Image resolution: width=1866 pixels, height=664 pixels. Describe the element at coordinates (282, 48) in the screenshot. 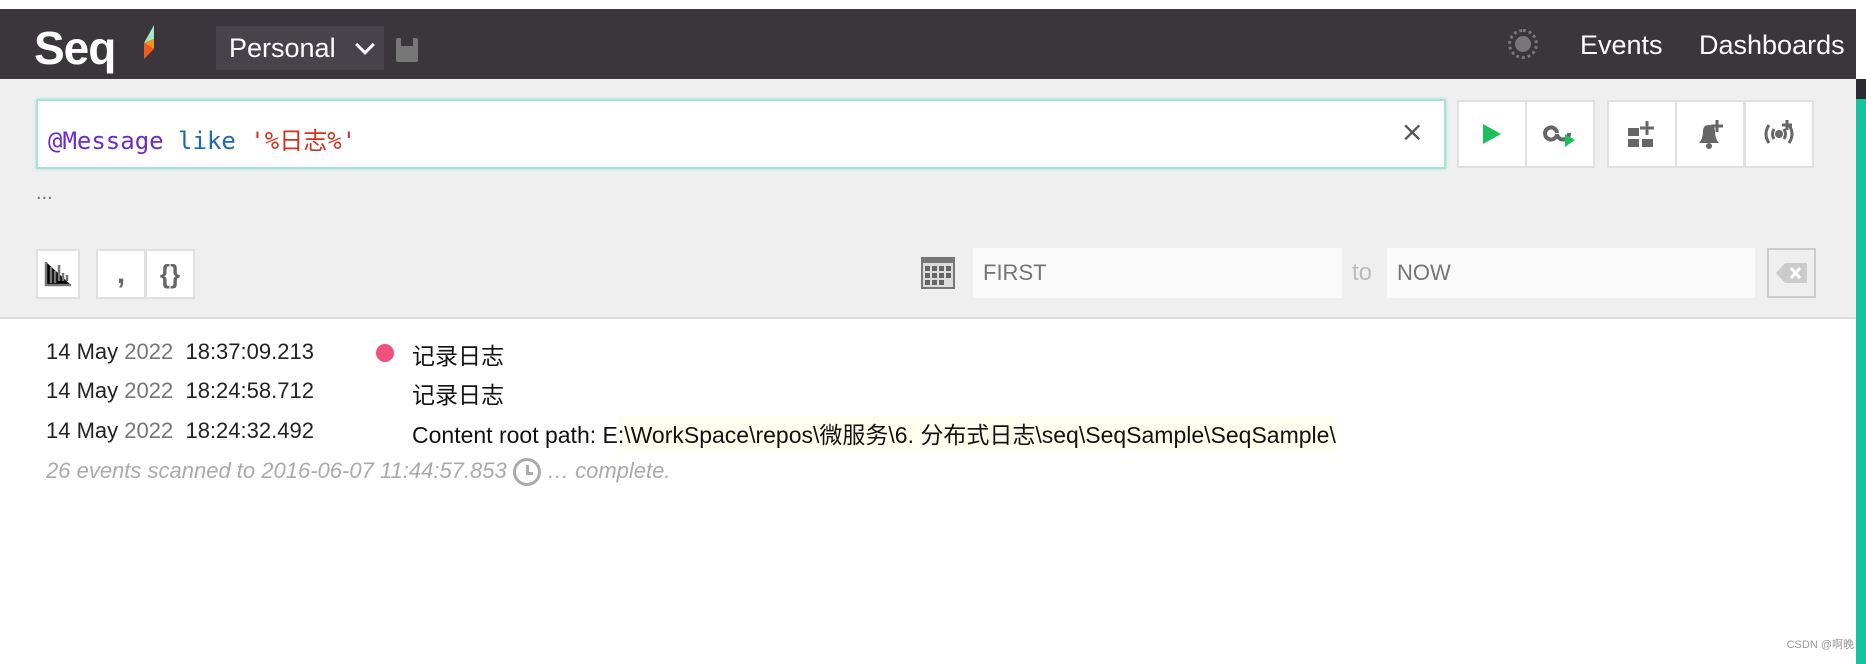

I see `signal-label: Personal` at that location.